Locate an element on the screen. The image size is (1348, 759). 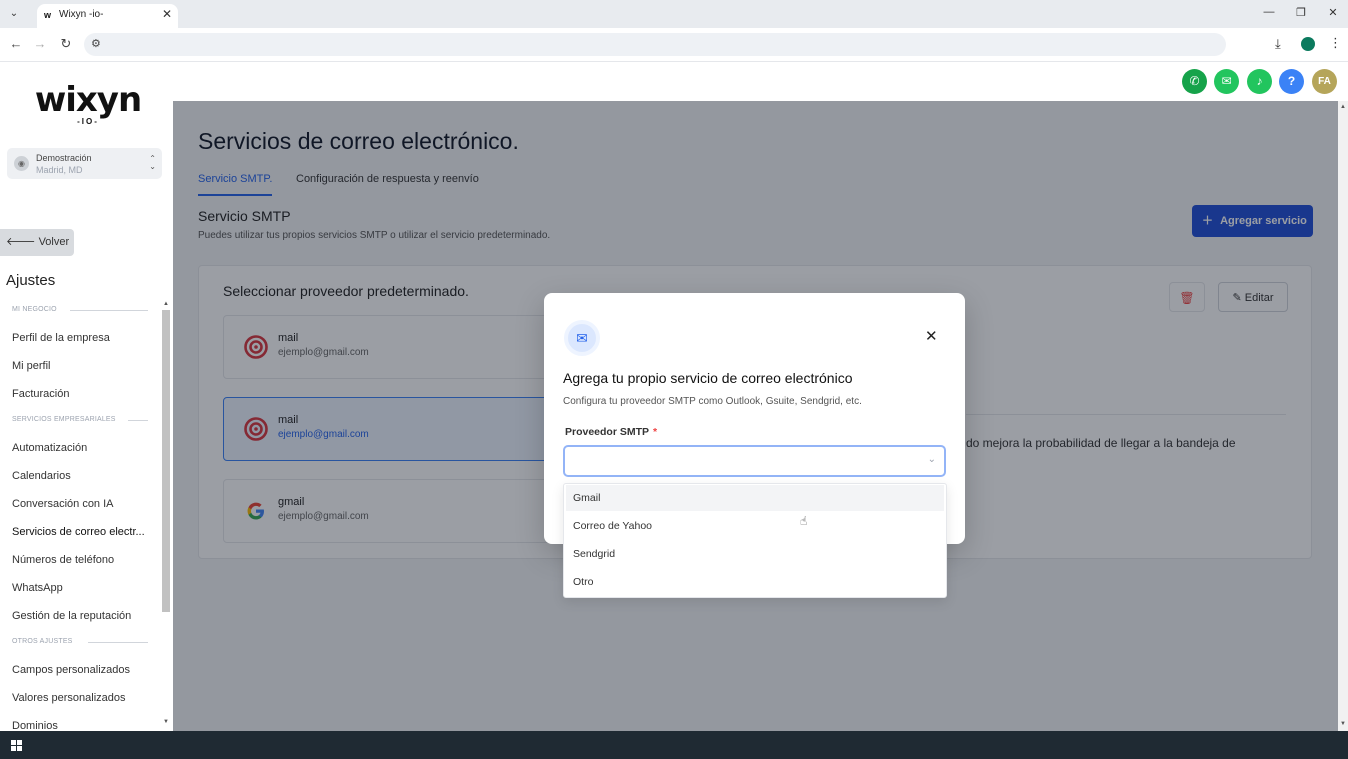
page-scrollbar: ▲ ▼ is located at coordinates (1343, 416).